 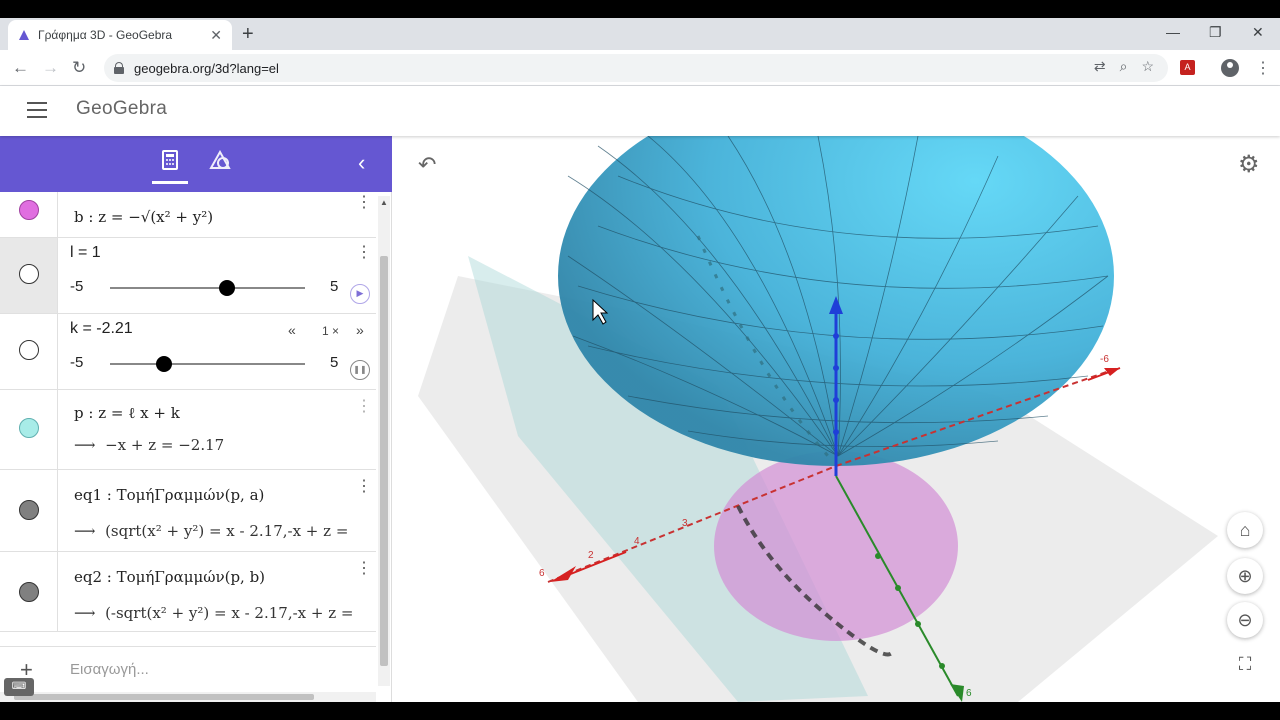 I want to click on lock-icon, so click(x=119, y=68).